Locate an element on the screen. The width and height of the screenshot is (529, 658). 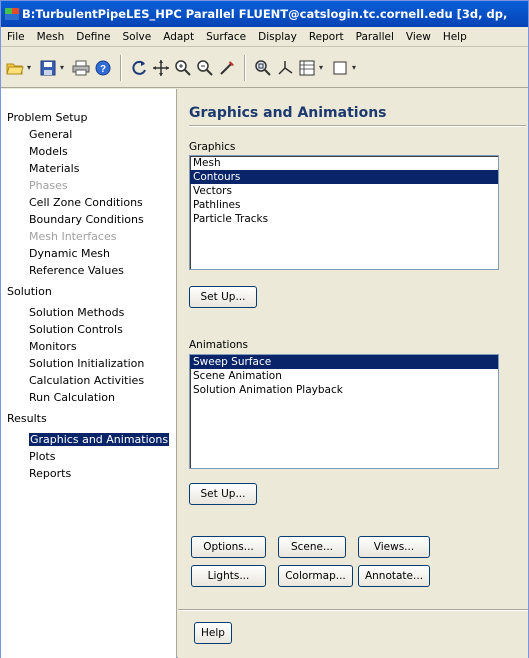
open-folder-icon is located at coordinates (15, 68).